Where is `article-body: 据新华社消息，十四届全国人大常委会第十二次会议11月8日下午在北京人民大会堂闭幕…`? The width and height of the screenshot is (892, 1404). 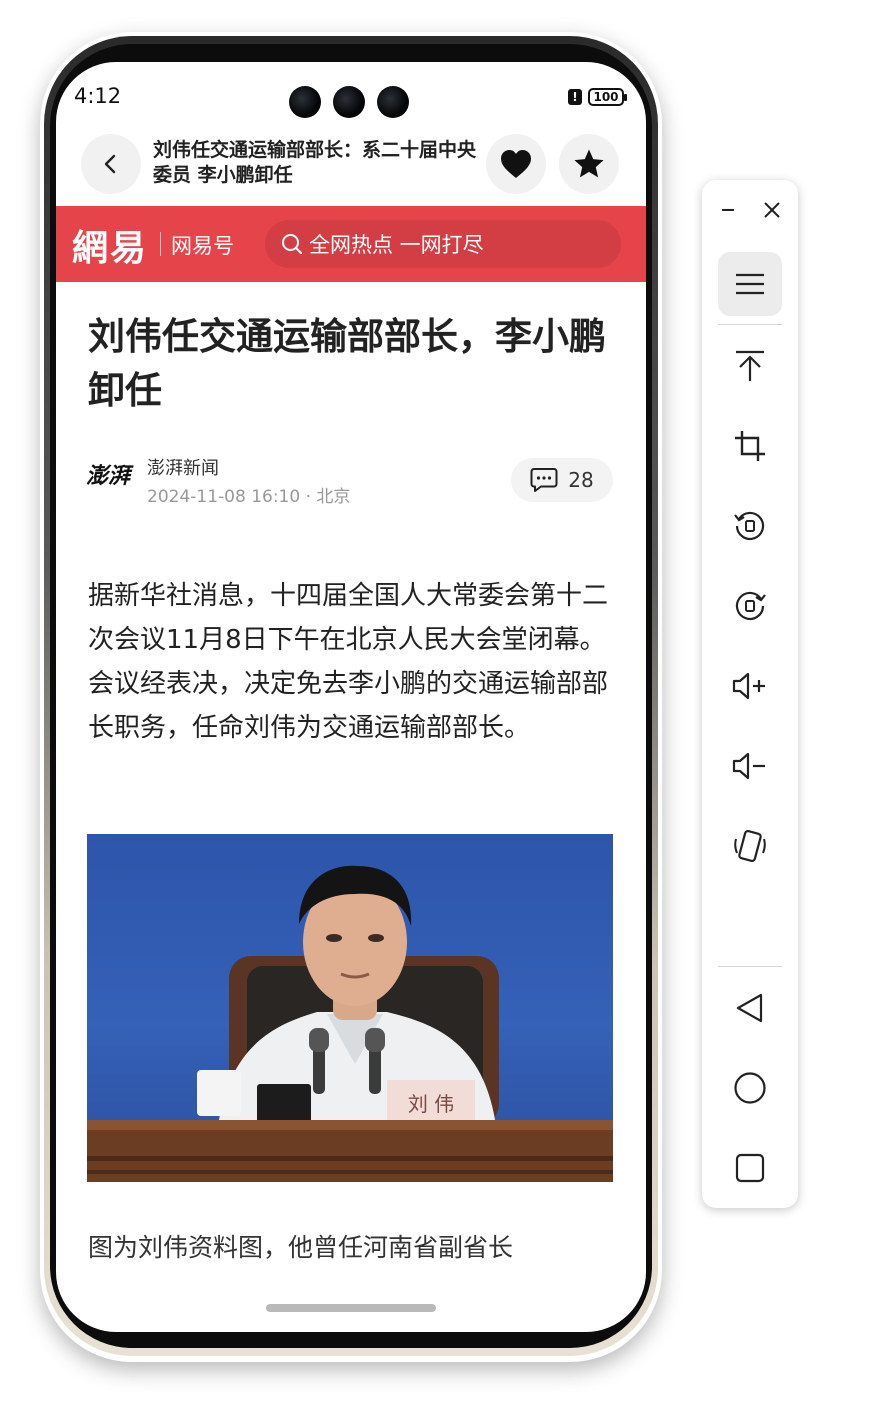 article-body: 据新华社消息，十四届全国人大常委会第十二次会议11月8日下午在北京人民大会堂闭幕… is located at coordinates (348, 662).